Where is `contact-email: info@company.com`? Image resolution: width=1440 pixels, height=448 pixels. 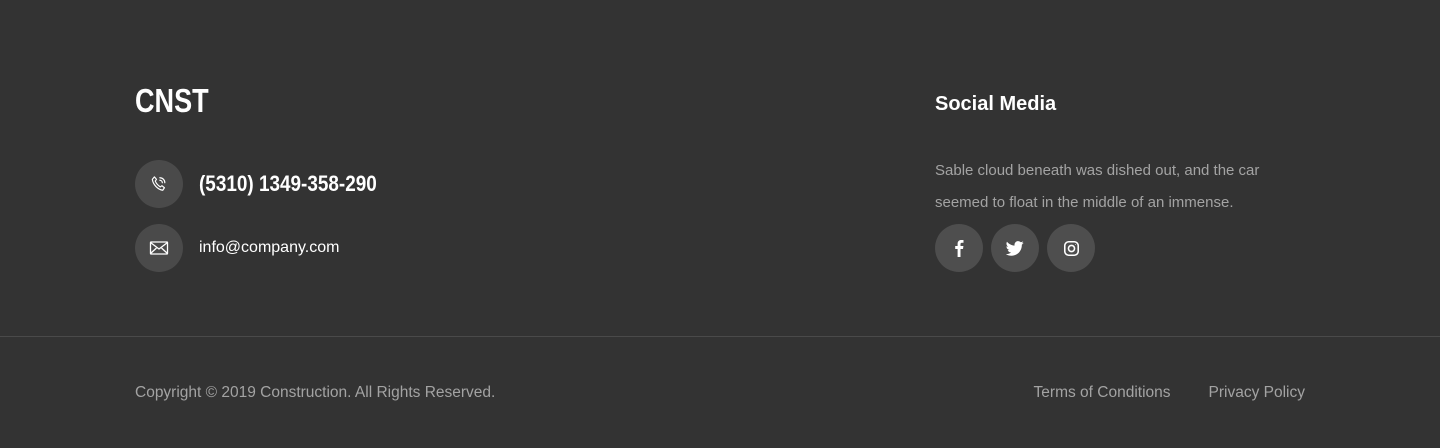 contact-email: info@company.com is located at coordinates (237, 248).